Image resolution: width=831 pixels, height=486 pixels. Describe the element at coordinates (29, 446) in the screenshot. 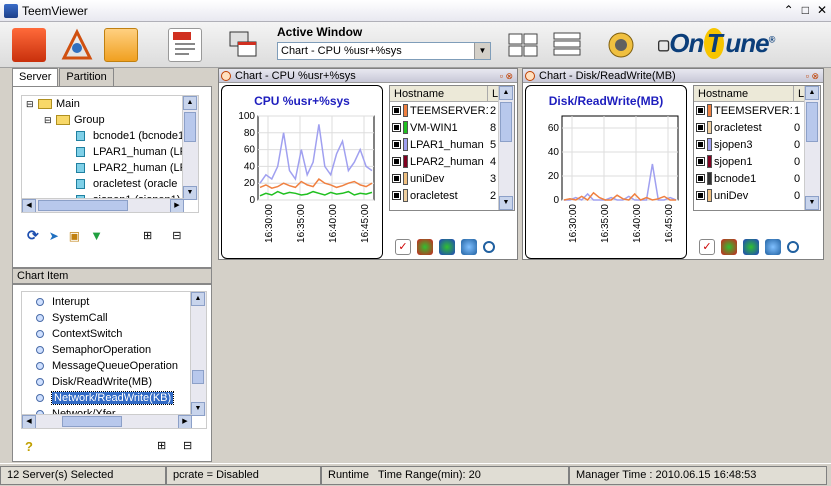

I see `help-icon: ?` at that location.